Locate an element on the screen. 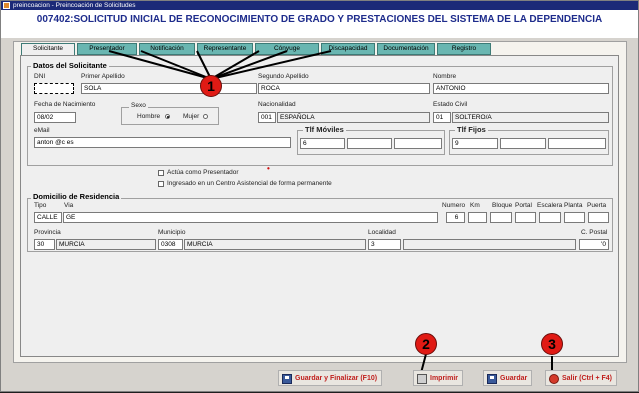  guardar-finalizar-button: Guardar y Finalizar (F10) is located at coordinates (330, 378).